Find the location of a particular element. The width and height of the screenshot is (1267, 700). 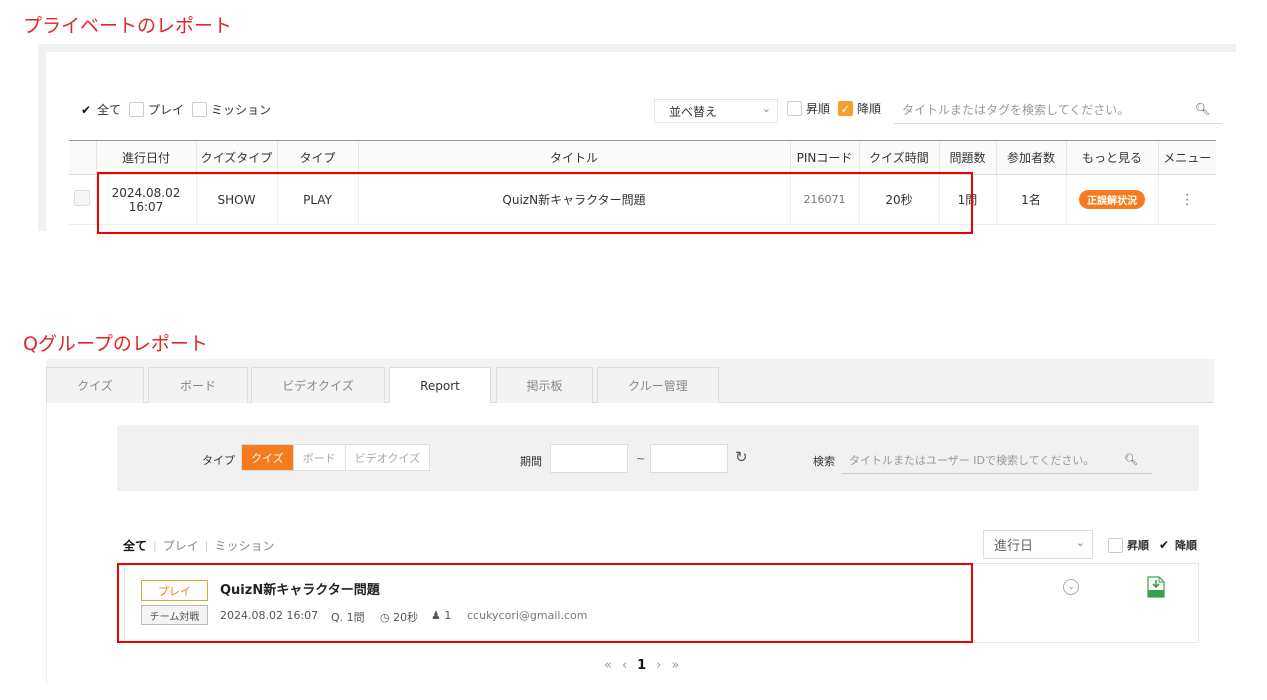

tab-report: Report is located at coordinates (440, 385).